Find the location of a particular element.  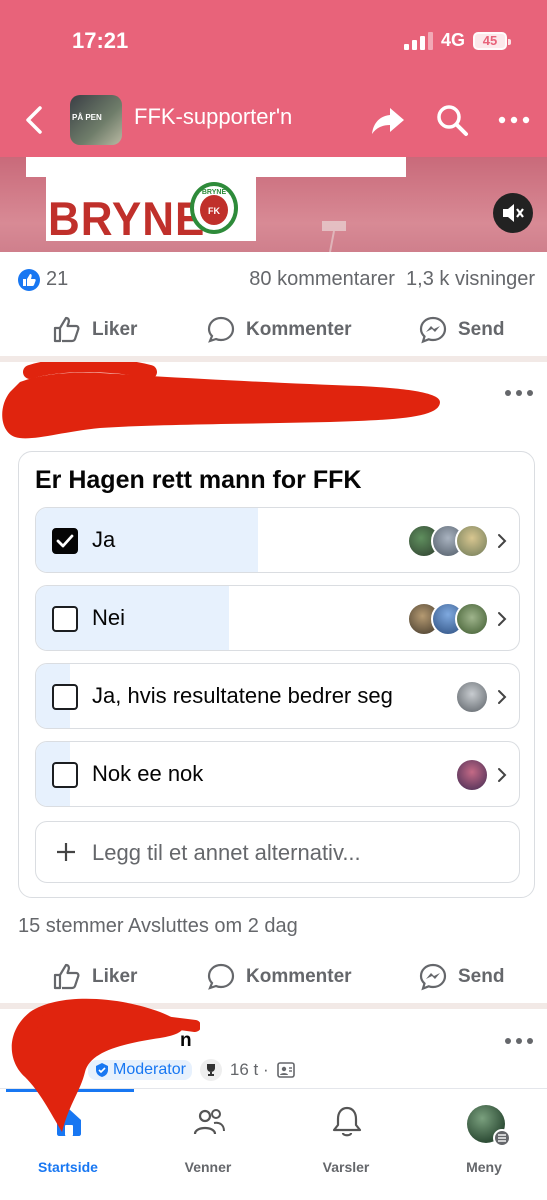

like-count: 21 is located at coordinates (57, 279).